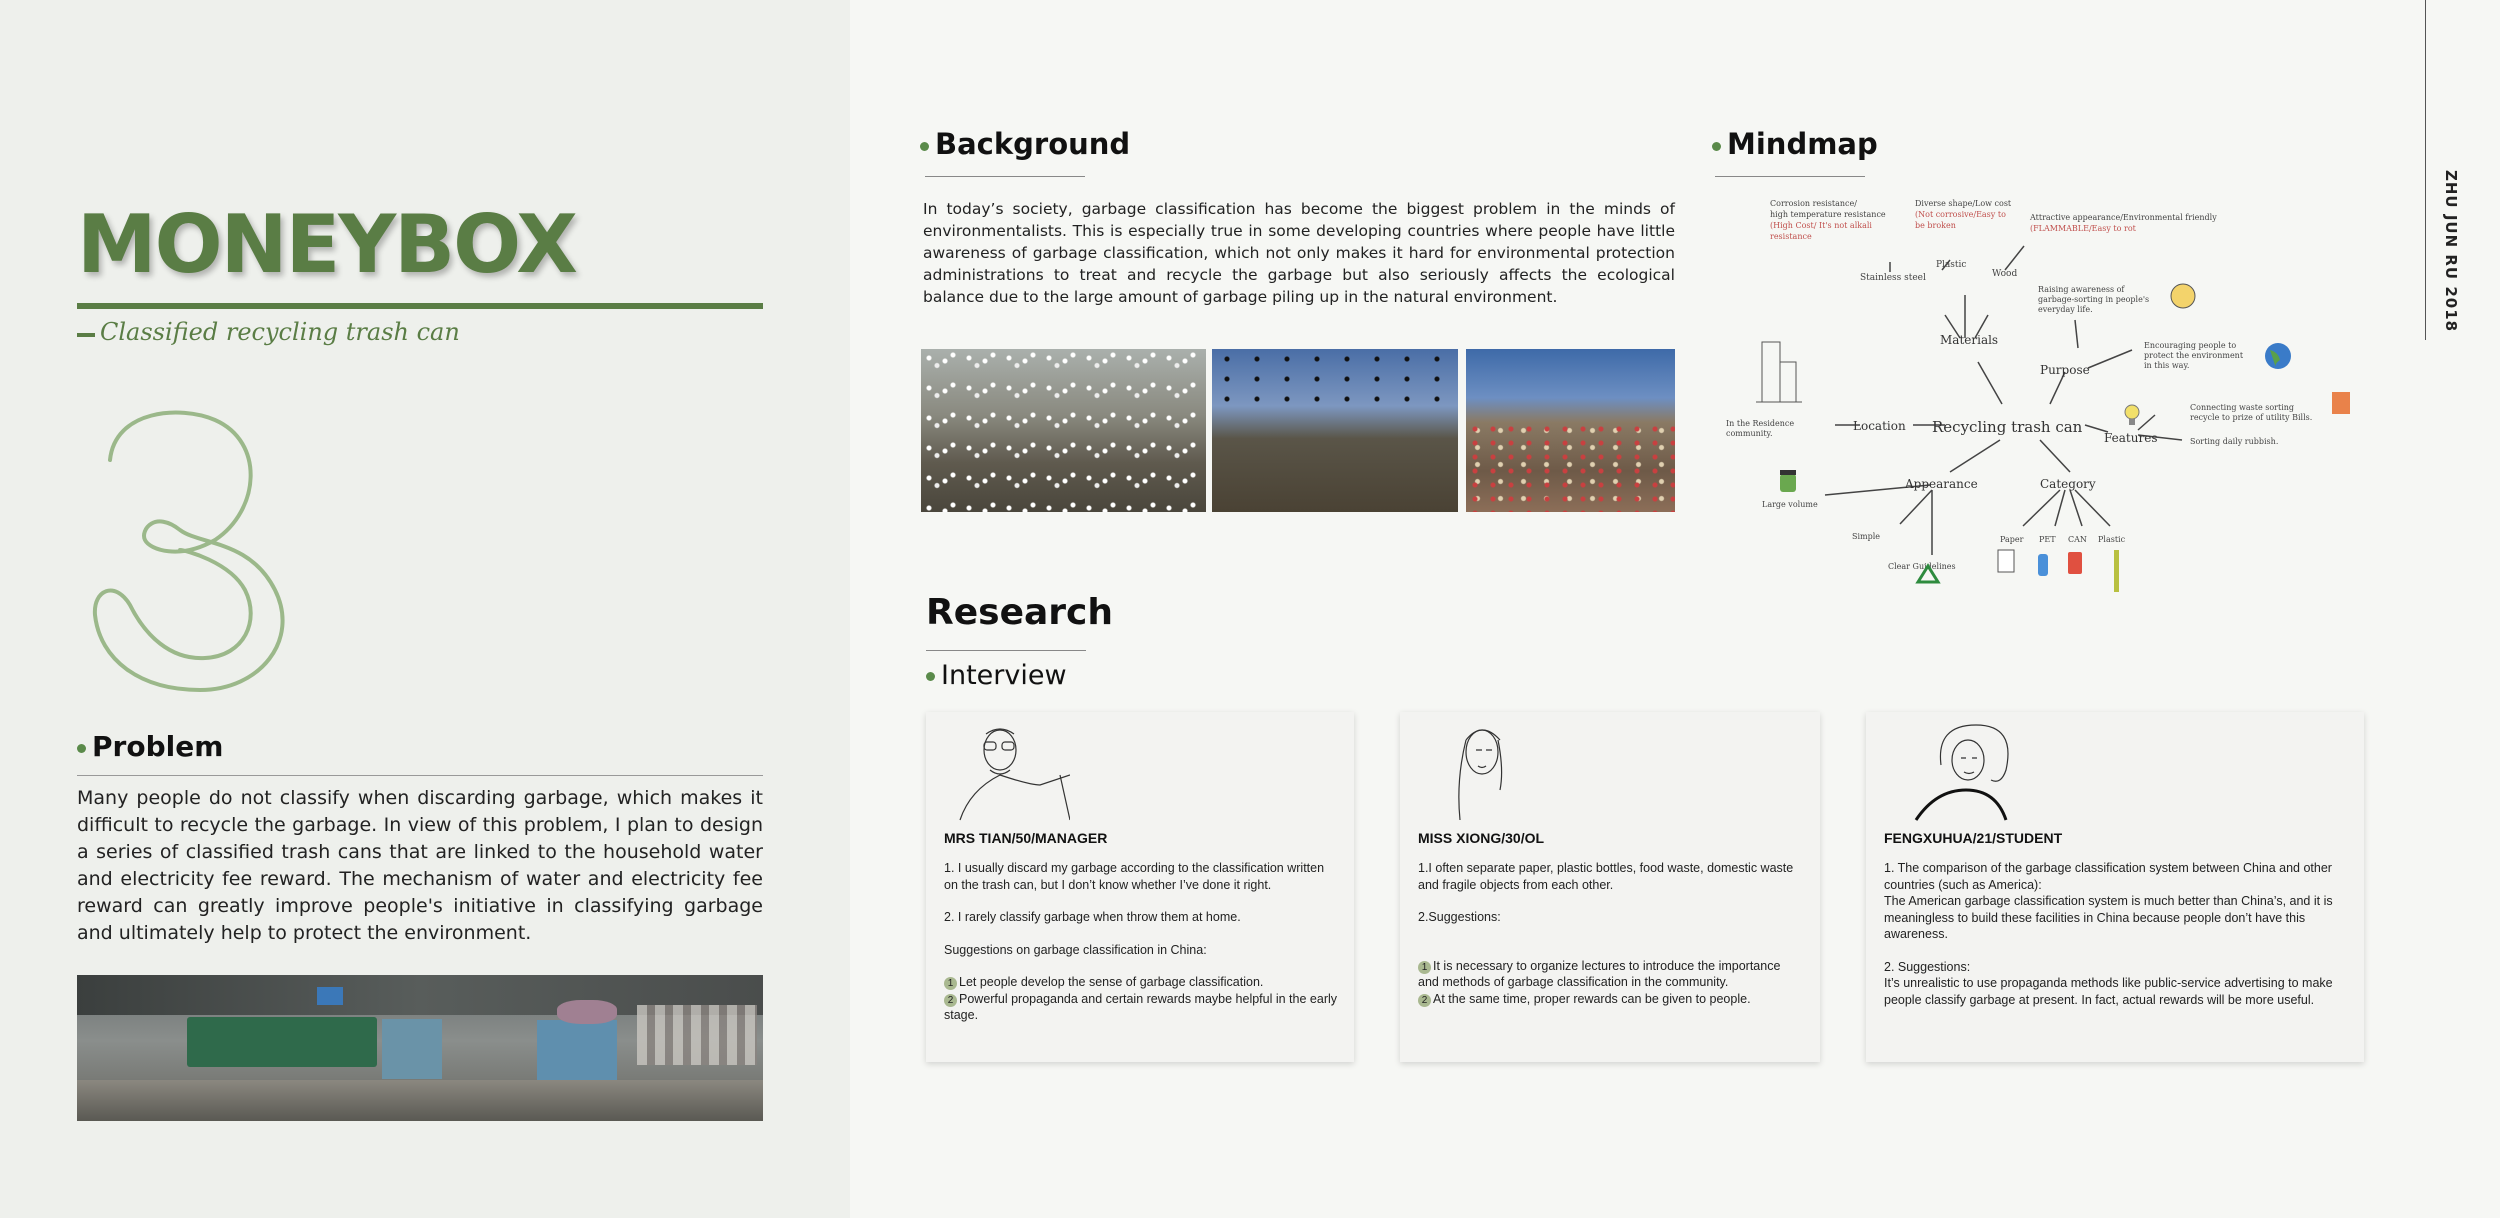 This screenshot has height=1218, width=2500. What do you see at coordinates (2278, 356) in the screenshot?
I see `globe-icon` at bounding box center [2278, 356].